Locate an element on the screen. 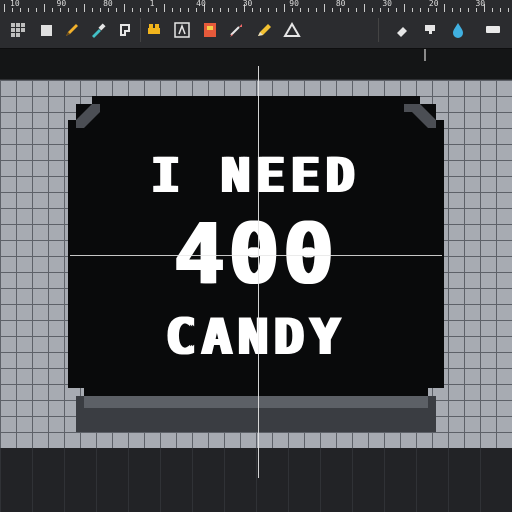 This screenshot has width=512, height=512. layer-strip is located at coordinates (256, 64).